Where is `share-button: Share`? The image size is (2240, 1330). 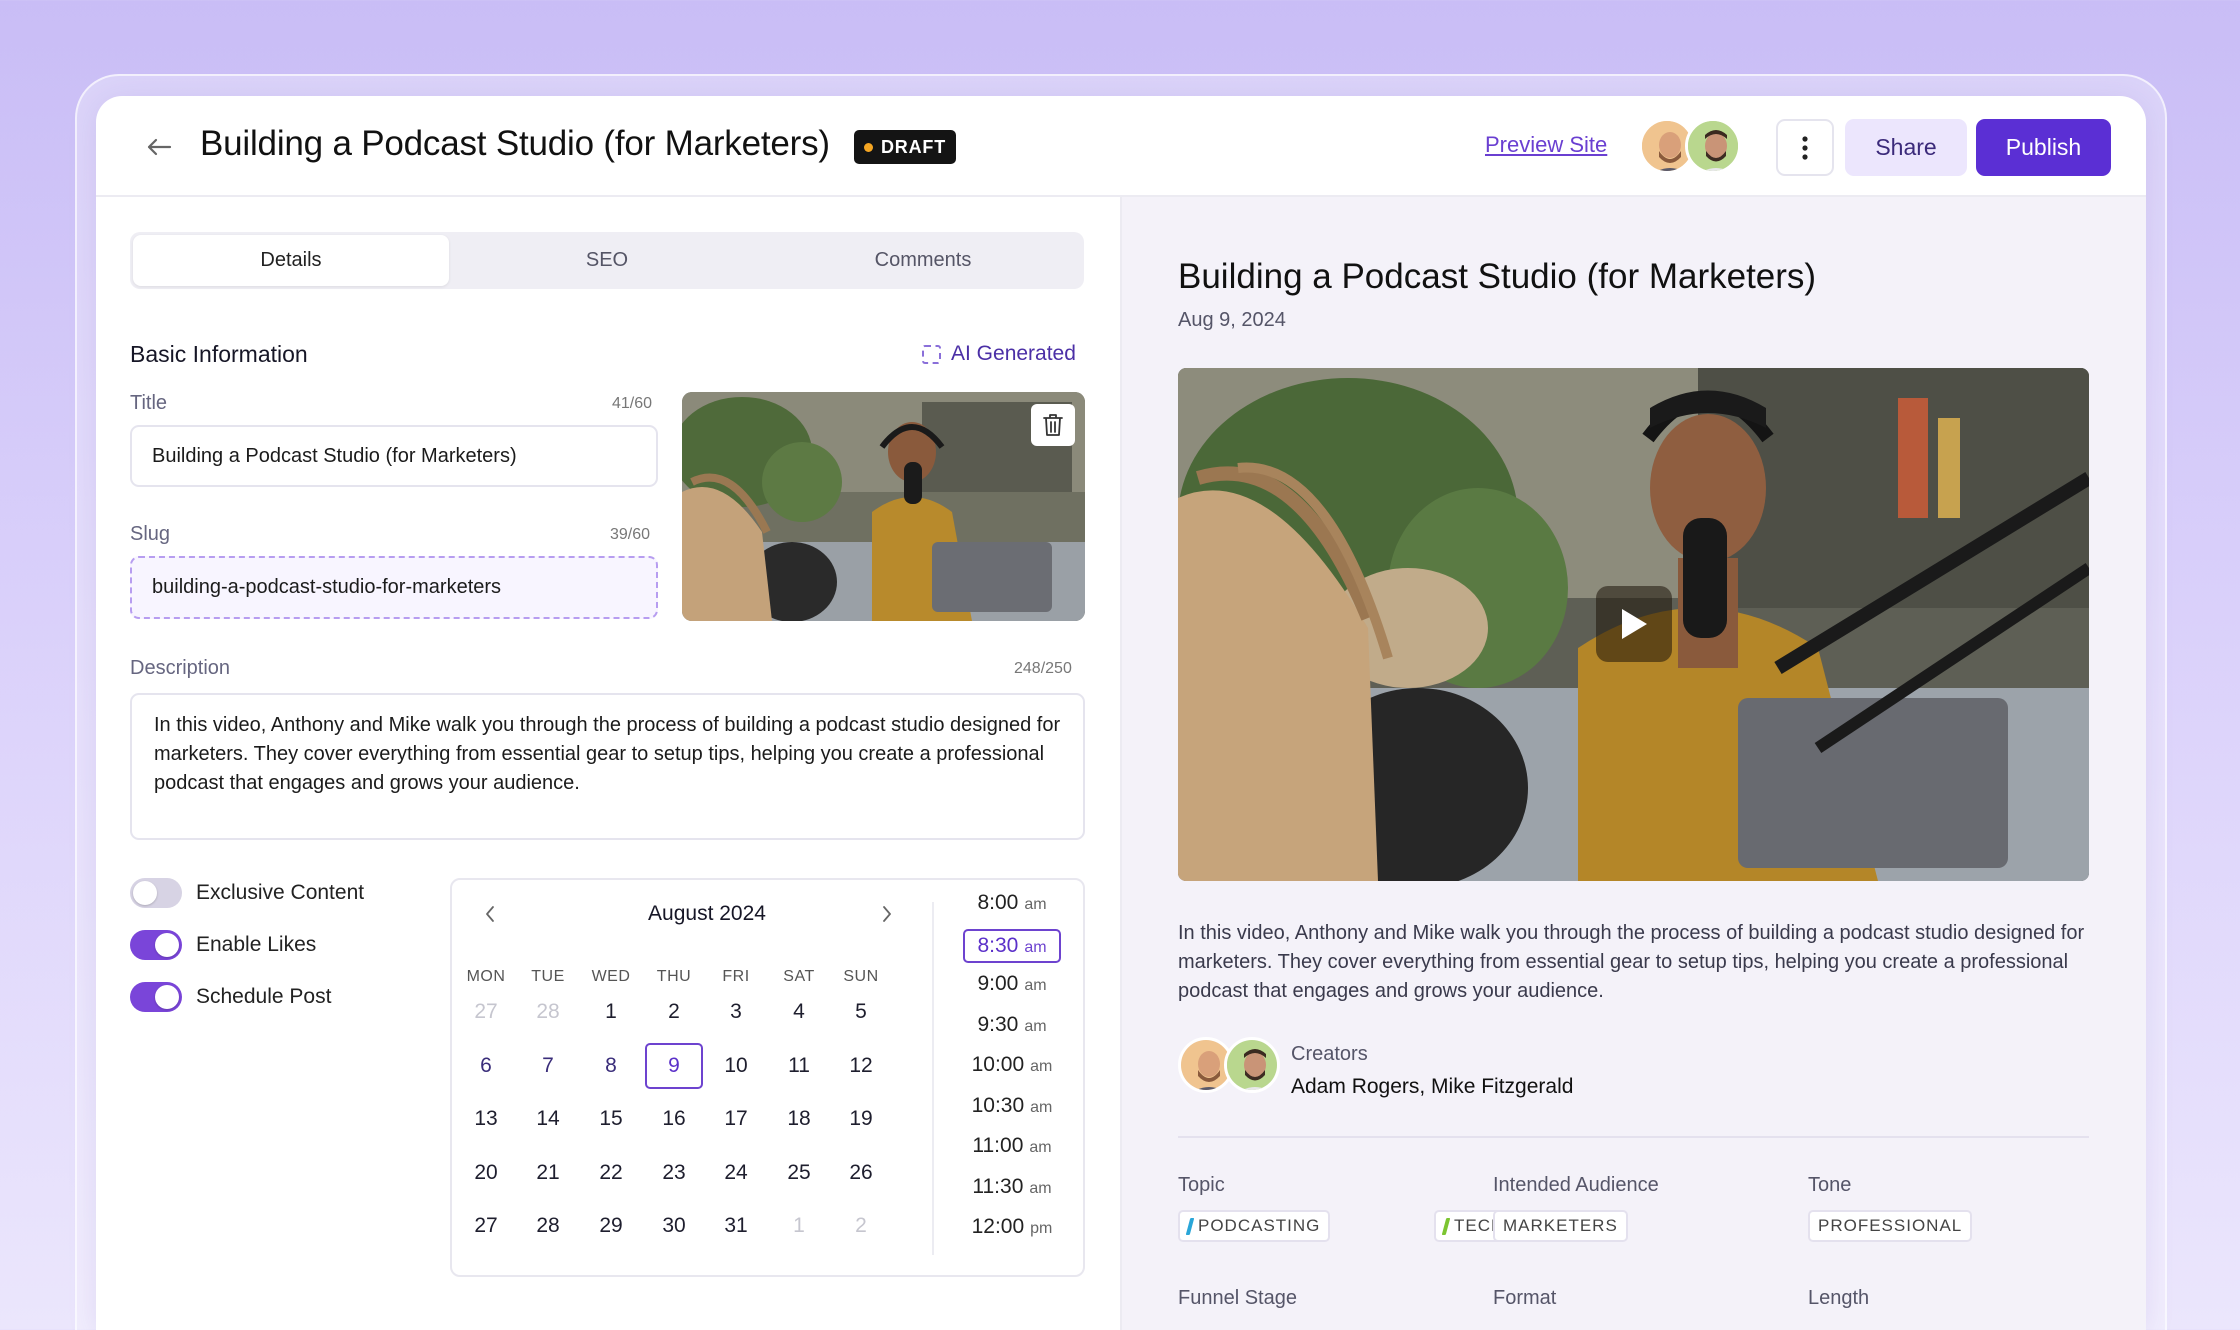 share-button: Share is located at coordinates (1906, 147).